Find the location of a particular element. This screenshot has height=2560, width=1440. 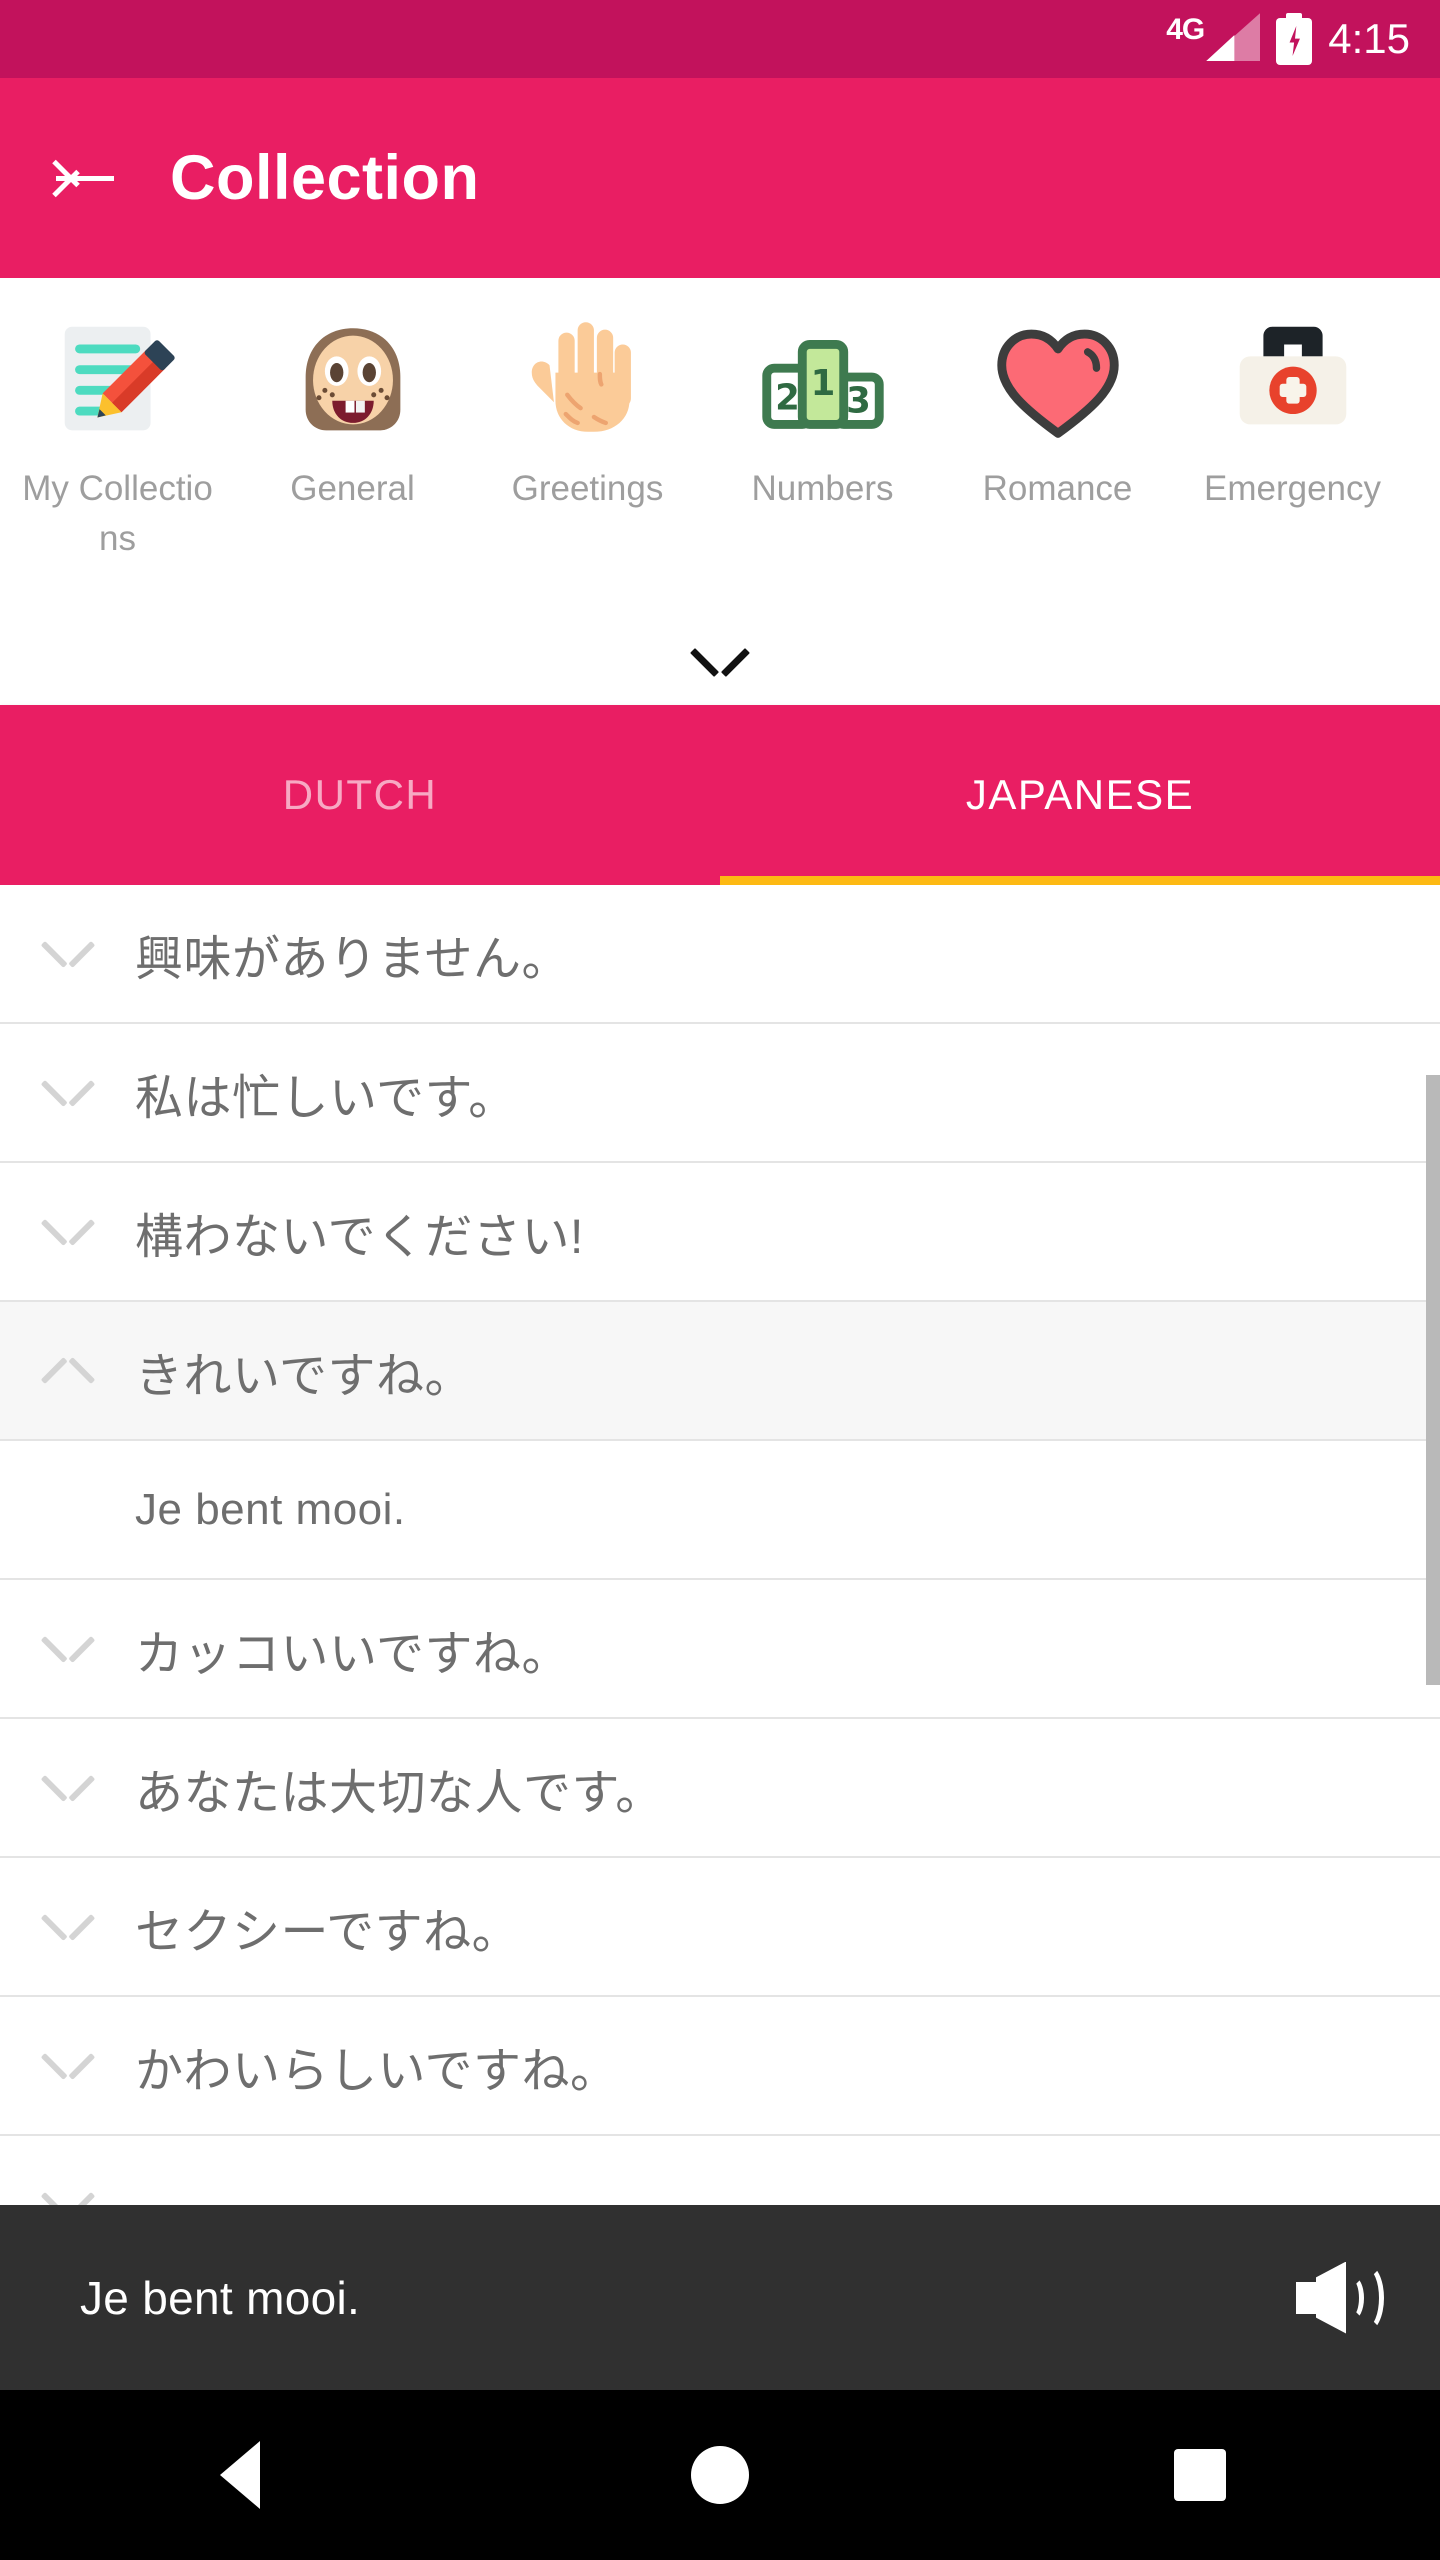

podium-123-icon: 2 1 3 is located at coordinates (823, 380).